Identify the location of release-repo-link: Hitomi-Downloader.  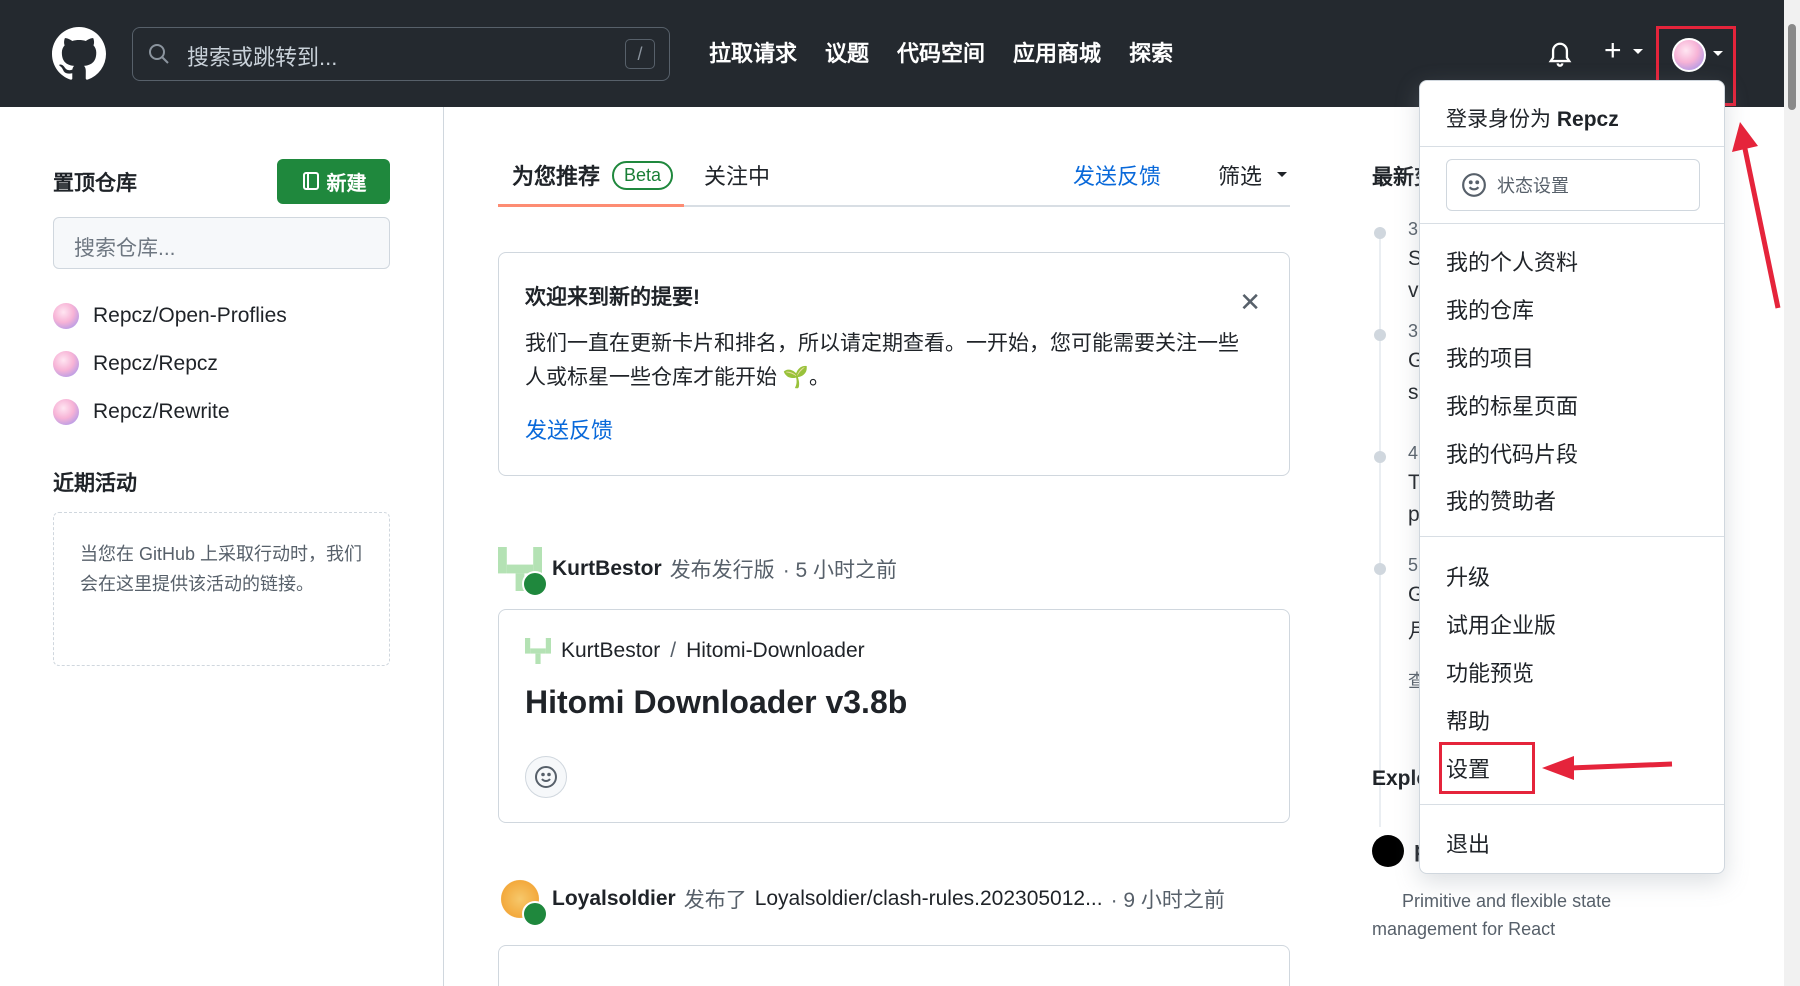
(775, 651).